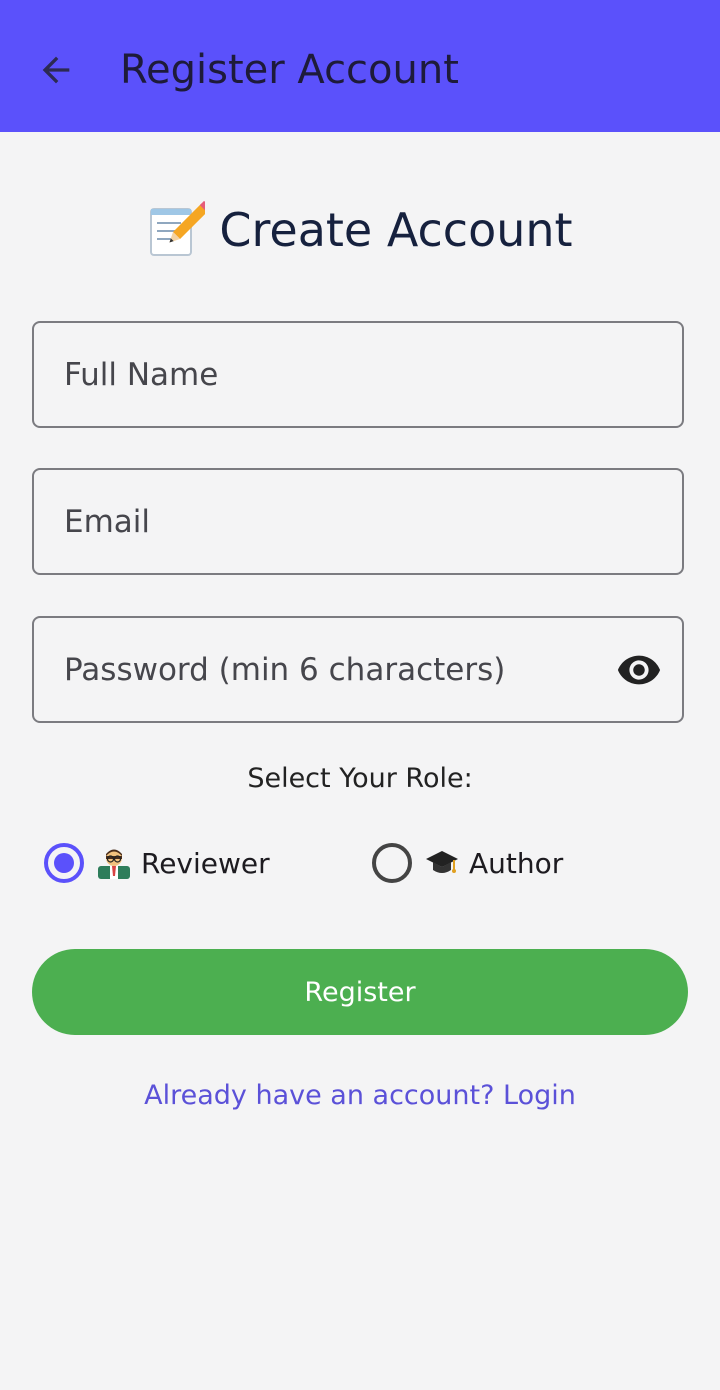  Describe the element at coordinates (392, 863) in the screenshot. I see `author-radio` at that location.